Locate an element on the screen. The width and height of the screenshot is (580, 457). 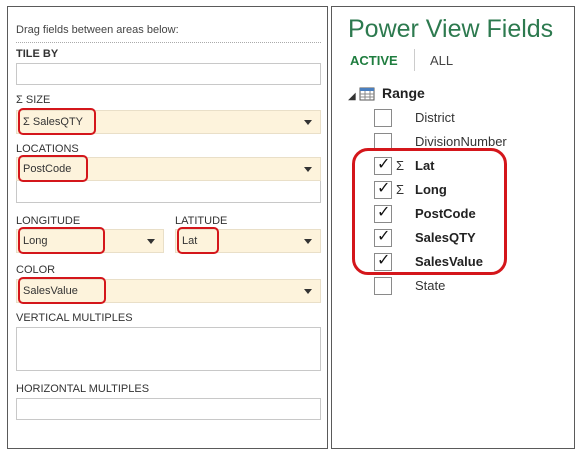
field-checkbox-district is located at coordinates (383, 118).